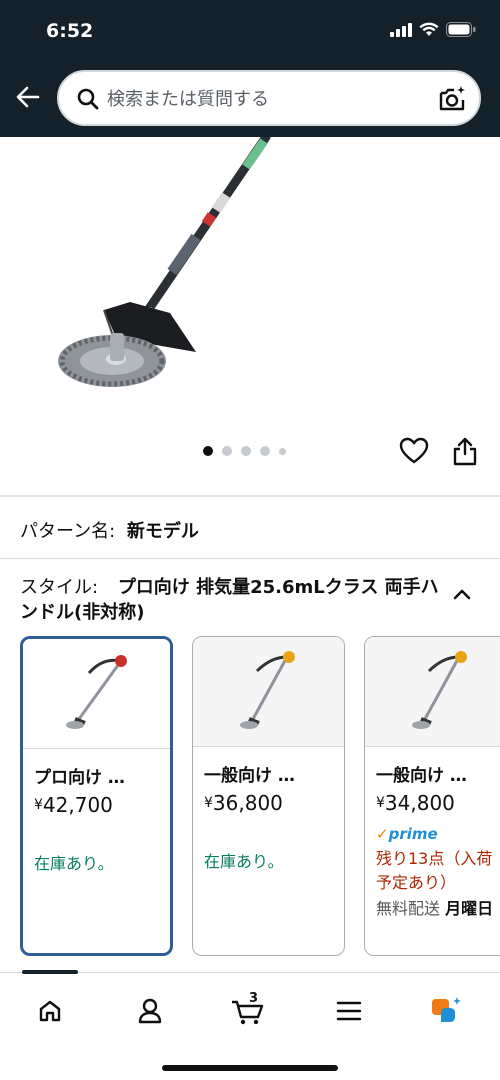 The width and height of the screenshot is (500, 1080). I want to click on nav-account, so click(150, 1011).